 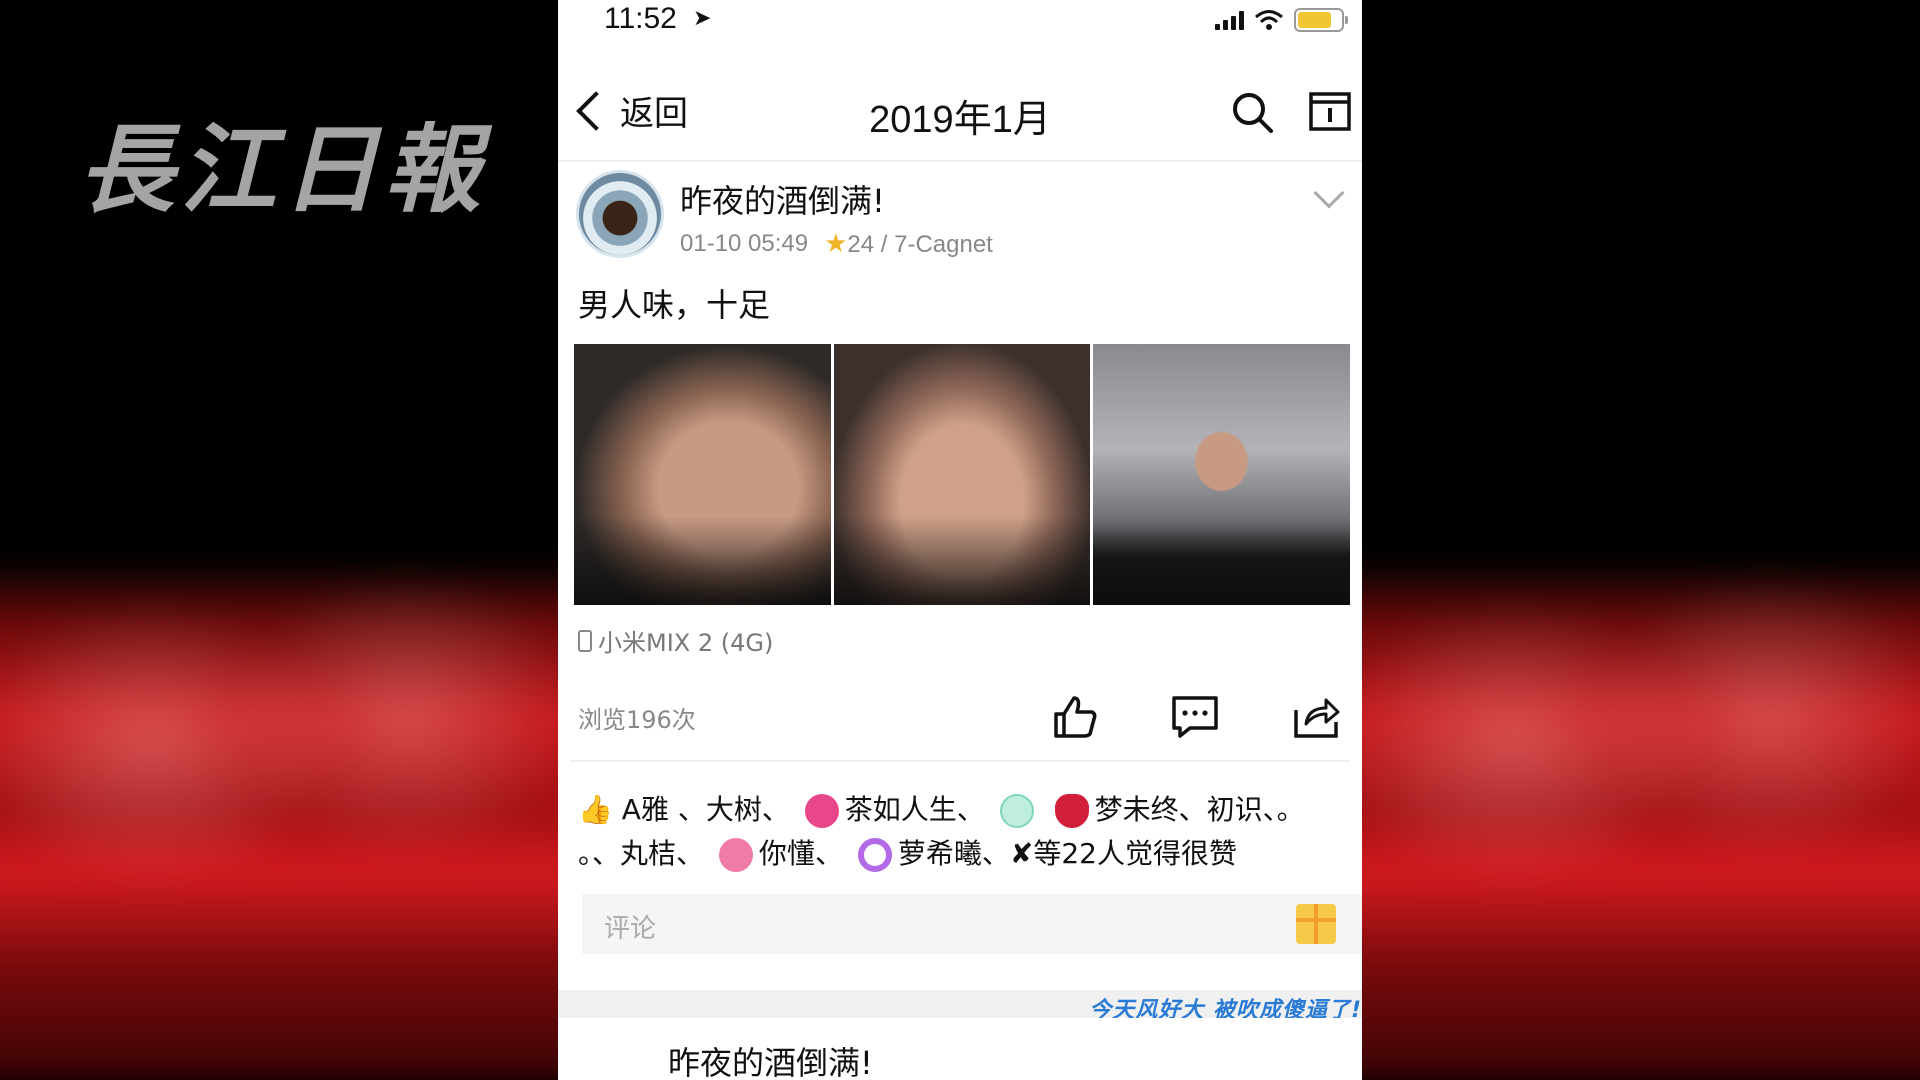 What do you see at coordinates (674, 305) in the screenshot?
I see `post-text: 男人味，十足` at bounding box center [674, 305].